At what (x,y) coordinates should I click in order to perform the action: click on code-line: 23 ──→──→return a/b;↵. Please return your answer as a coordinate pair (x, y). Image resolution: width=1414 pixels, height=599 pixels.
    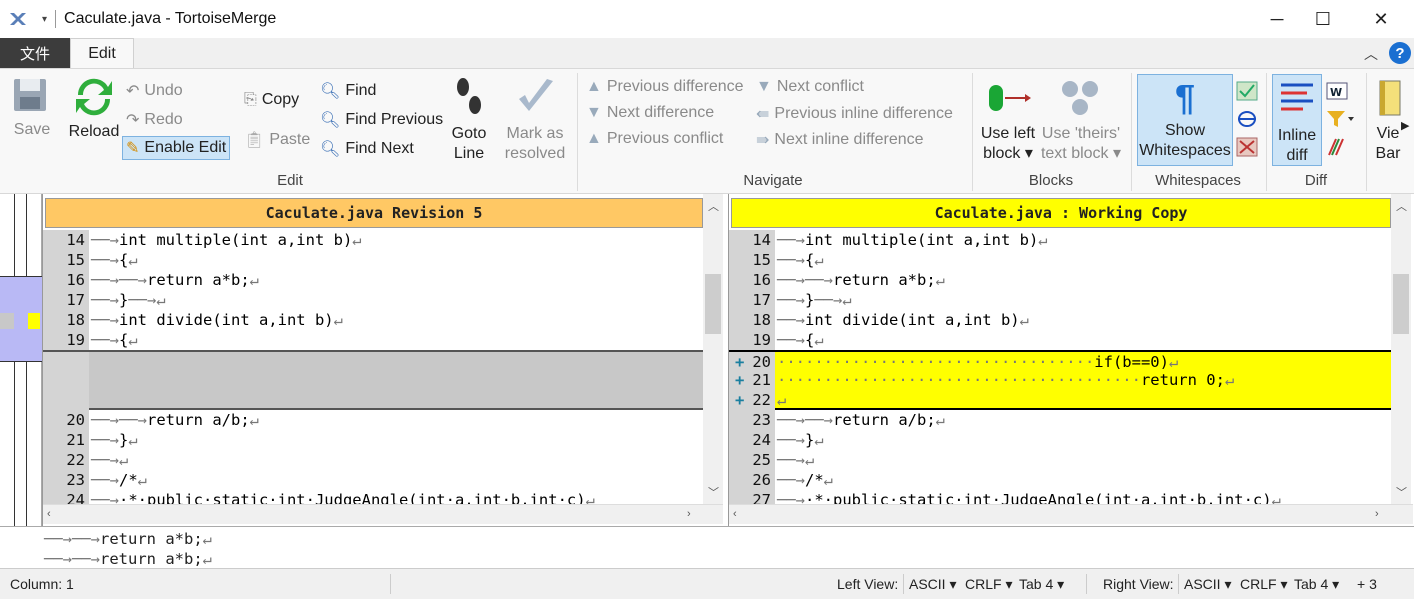
    Looking at the image, I should click on (1060, 420).